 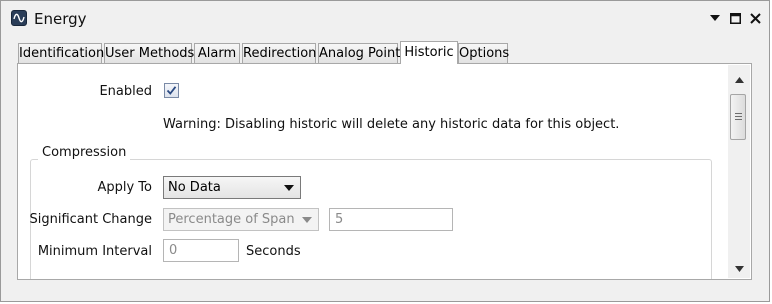 What do you see at coordinates (385, 19) in the screenshot?
I see `title-bar: Energy` at bounding box center [385, 19].